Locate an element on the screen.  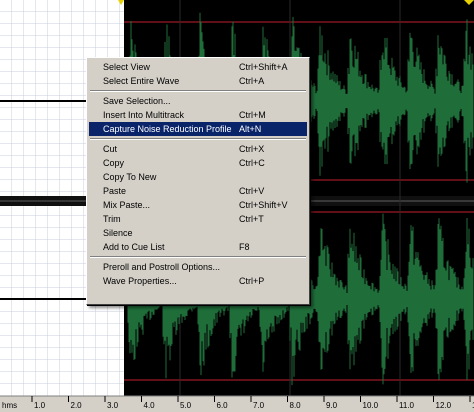
menu-item-shortcut: Ctrl+X is located at coordinates (252, 149).